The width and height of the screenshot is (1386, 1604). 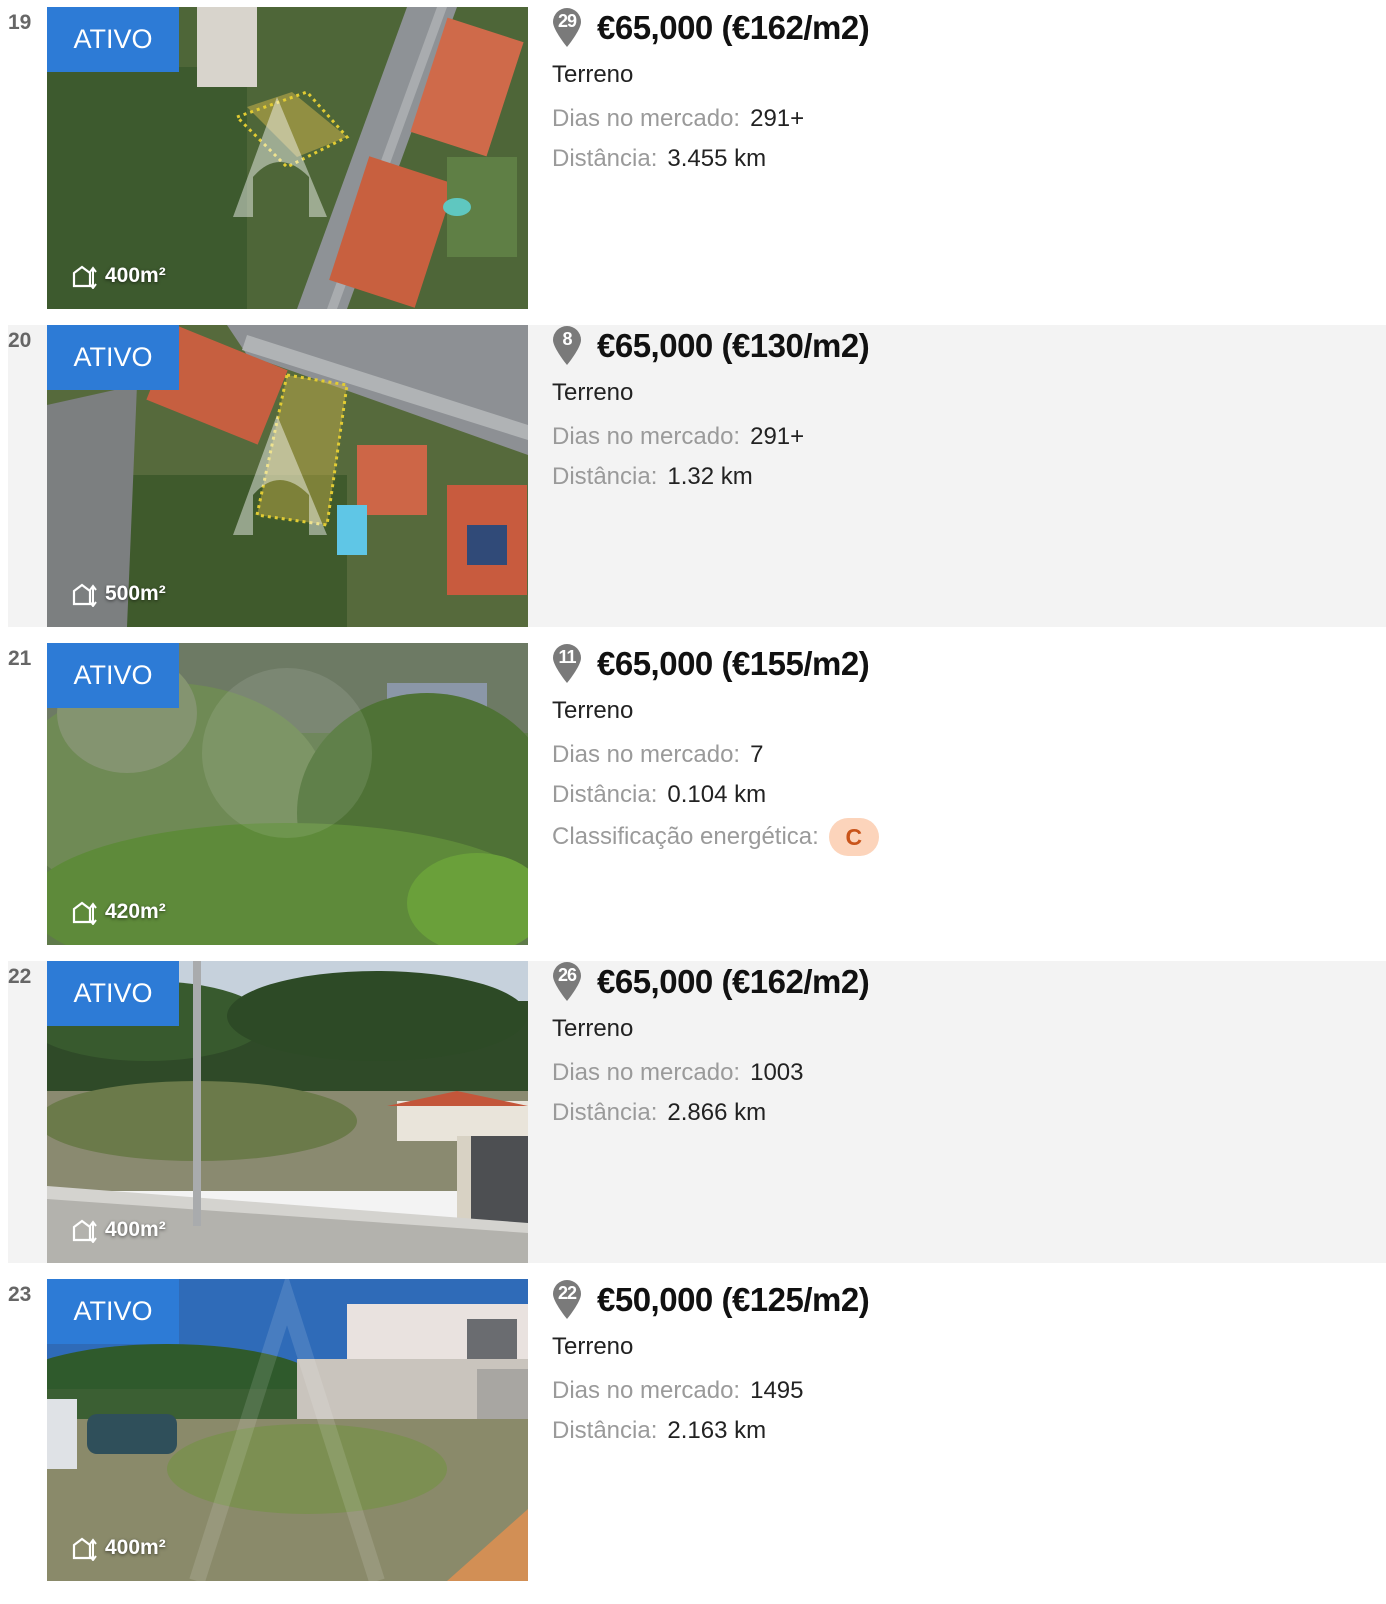 I want to click on area-value: 500m², so click(x=135, y=593).